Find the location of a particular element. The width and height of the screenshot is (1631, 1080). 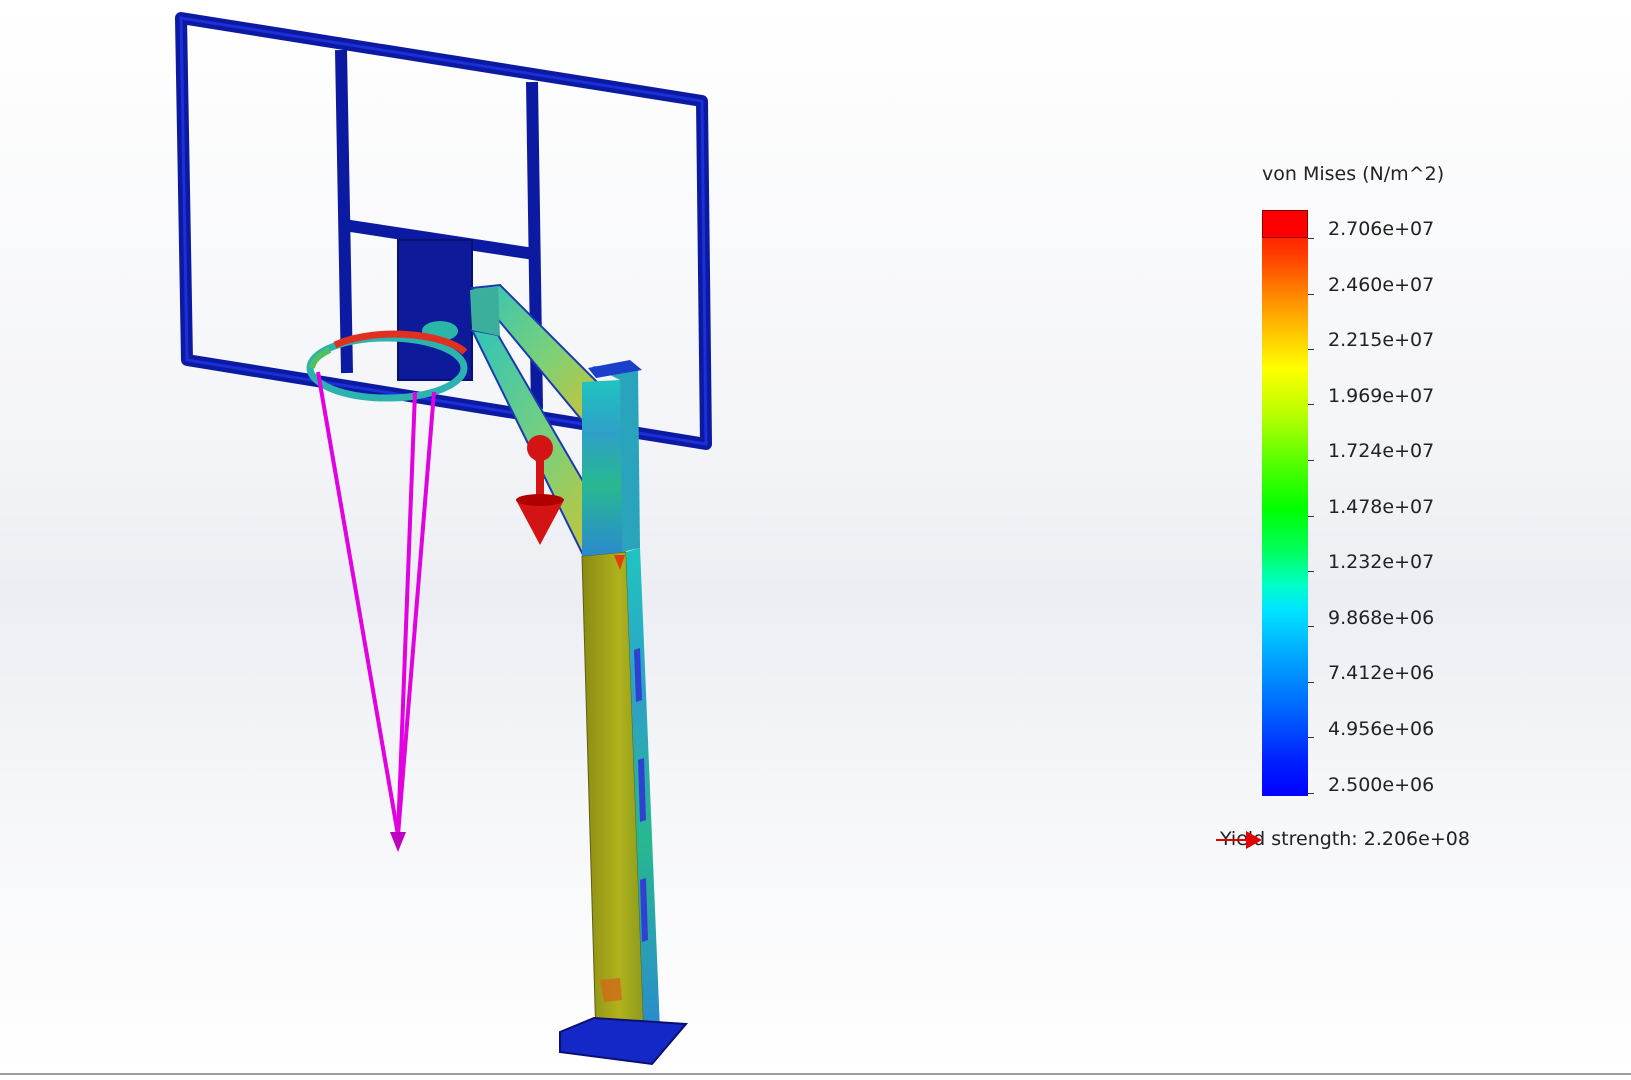

net-load-arrow is located at coordinates (398, 842).